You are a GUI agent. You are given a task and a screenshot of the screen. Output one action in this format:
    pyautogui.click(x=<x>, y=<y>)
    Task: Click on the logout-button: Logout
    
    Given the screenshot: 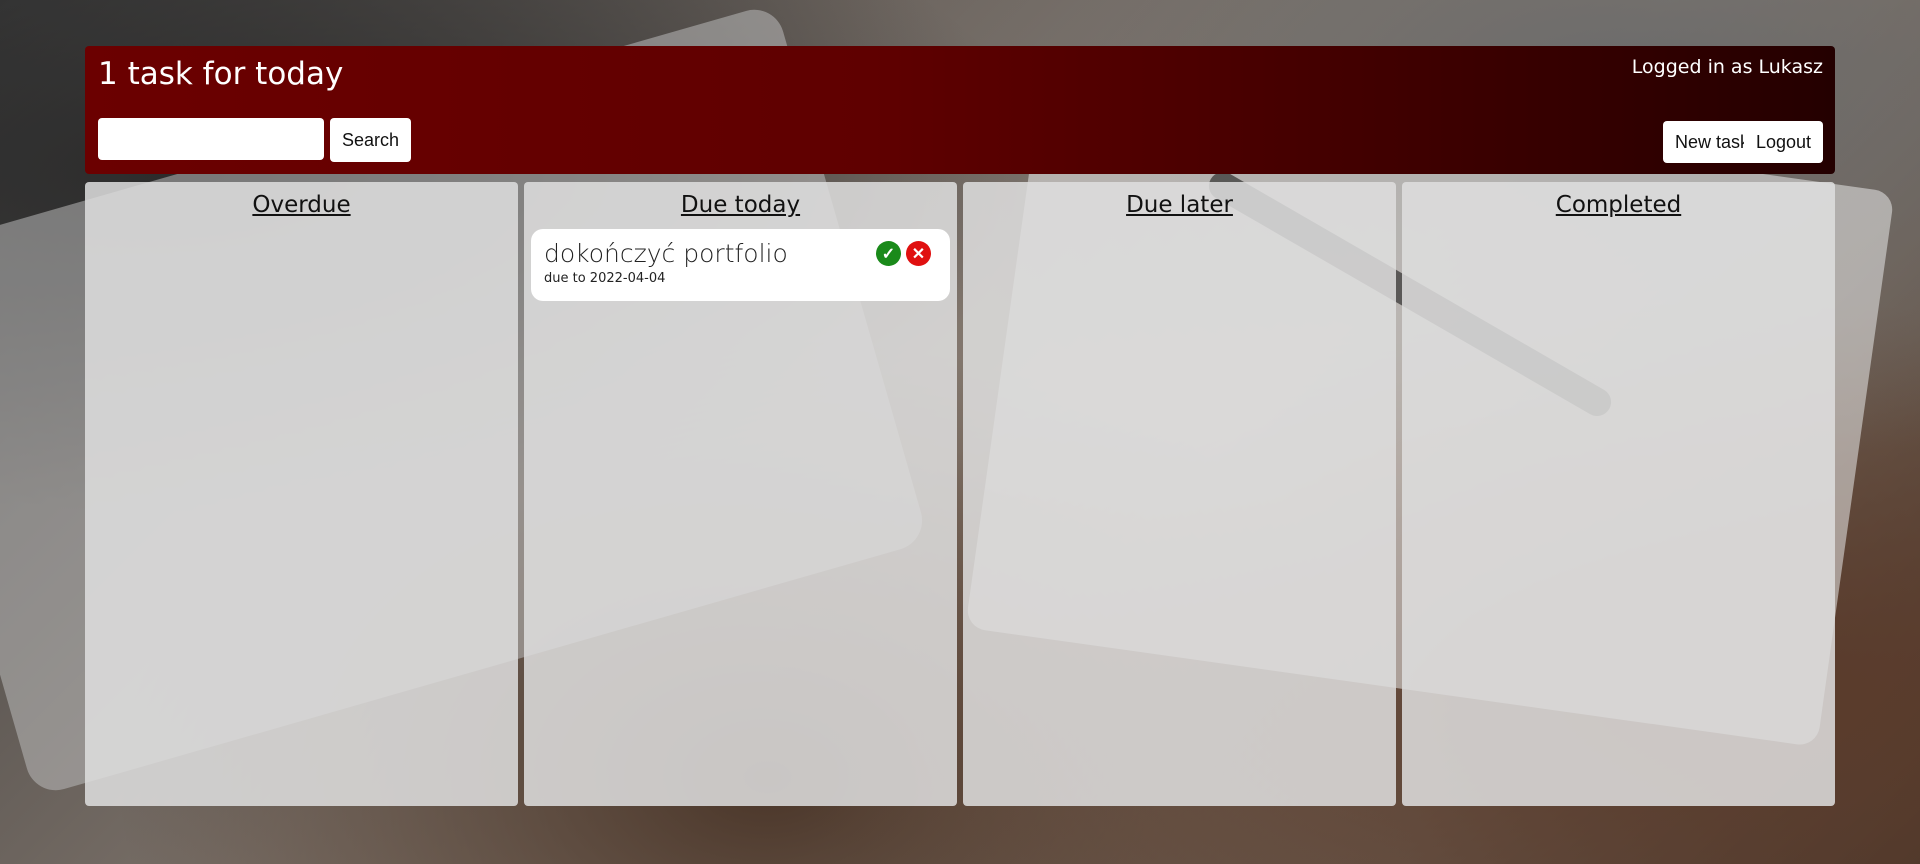 What is the action you would take?
    pyautogui.click(x=1783, y=142)
    